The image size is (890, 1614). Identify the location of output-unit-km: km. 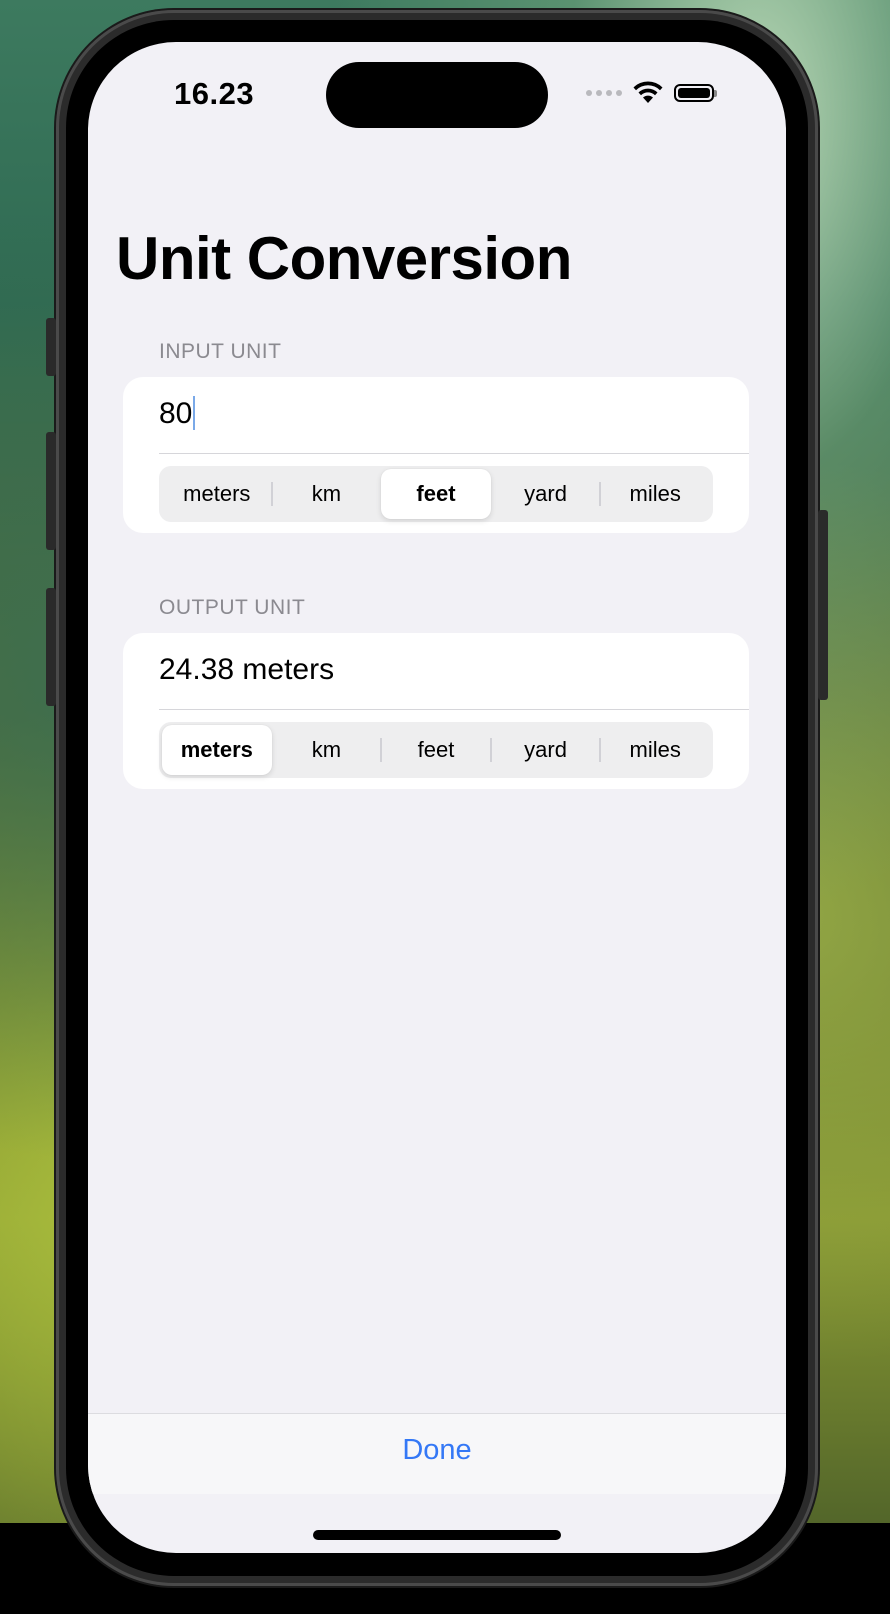
(327, 750).